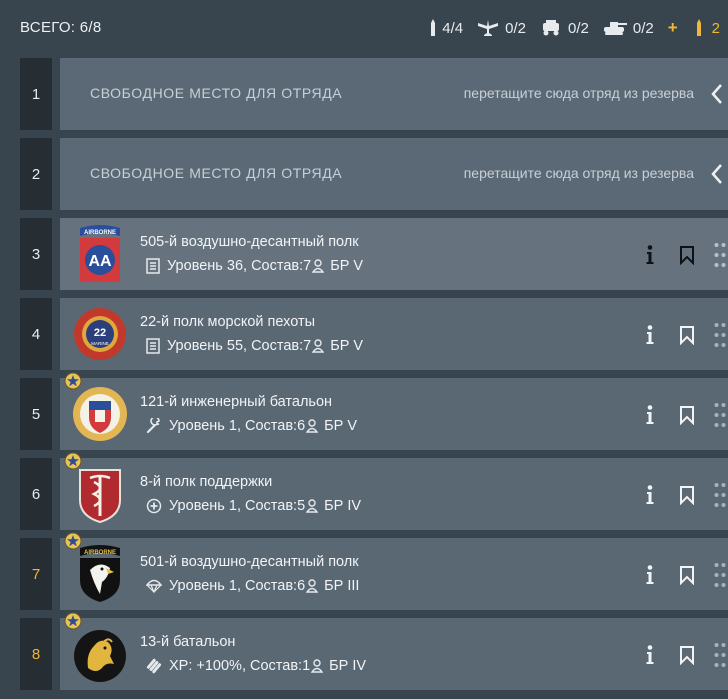 This screenshot has height=699, width=728. Describe the element at coordinates (708, 28) in the screenshot. I see `premium-slot-counter: 2` at that location.